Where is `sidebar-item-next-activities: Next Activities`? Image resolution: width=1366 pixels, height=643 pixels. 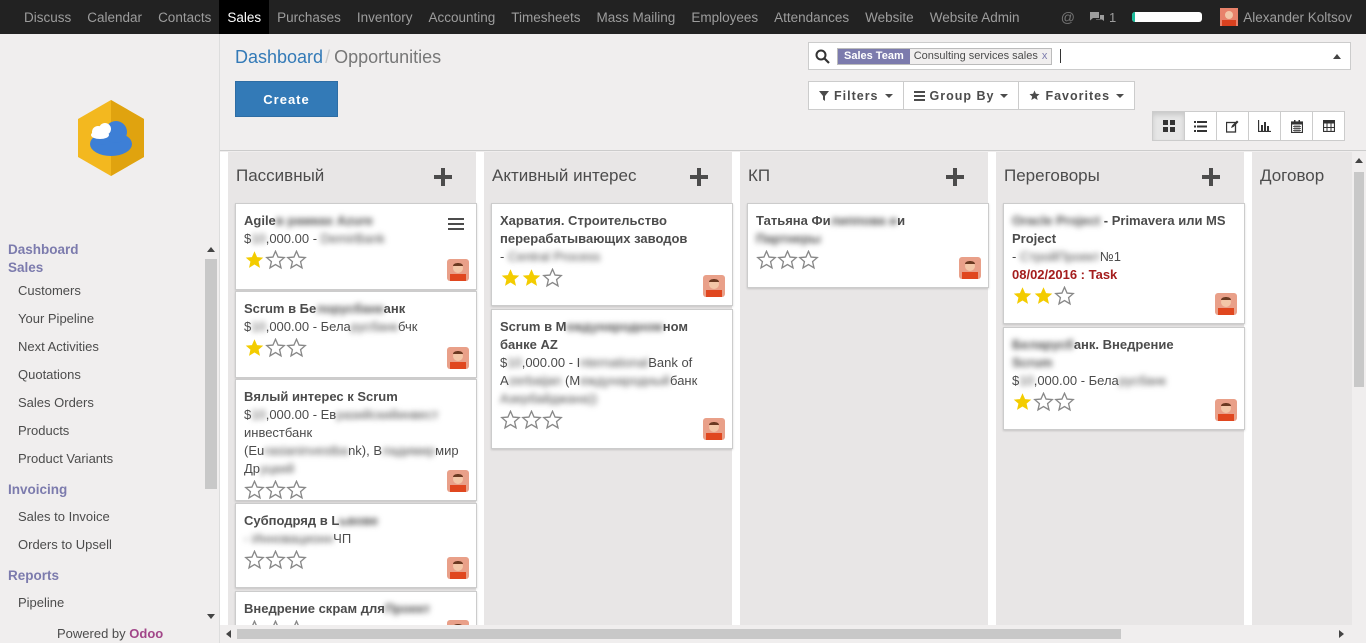
sidebar-item-next-activities: Next Activities is located at coordinates (102, 347).